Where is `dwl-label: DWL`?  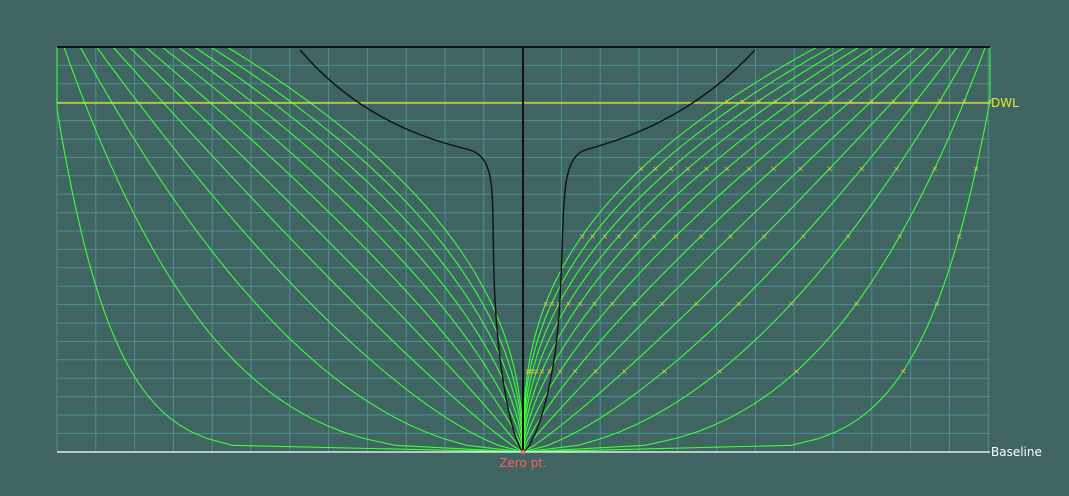
dwl-label: DWL is located at coordinates (1005, 103).